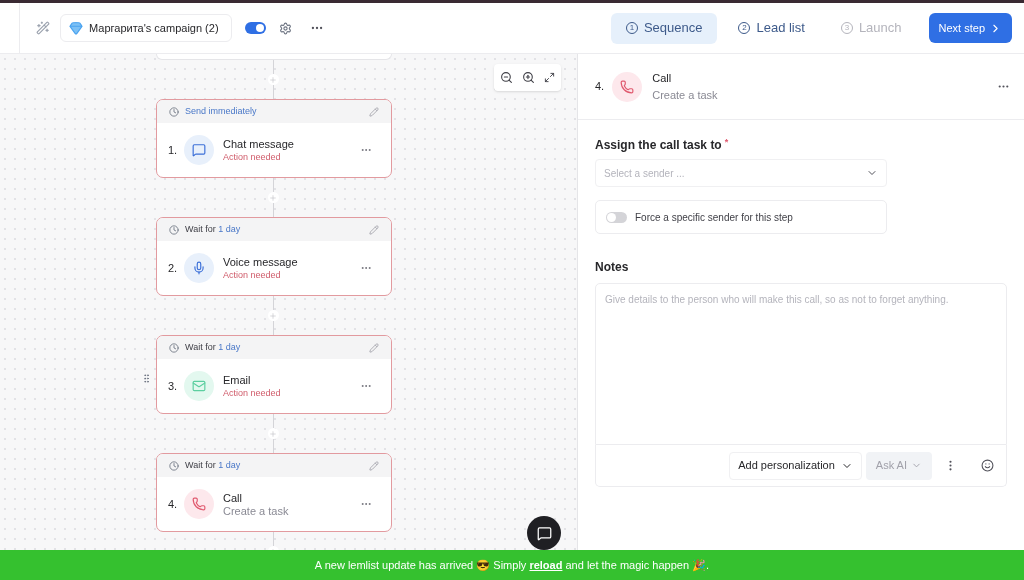  What do you see at coordinates (173, 150) in the screenshot?
I see `step-number: 1.` at bounding box center [173, 150].